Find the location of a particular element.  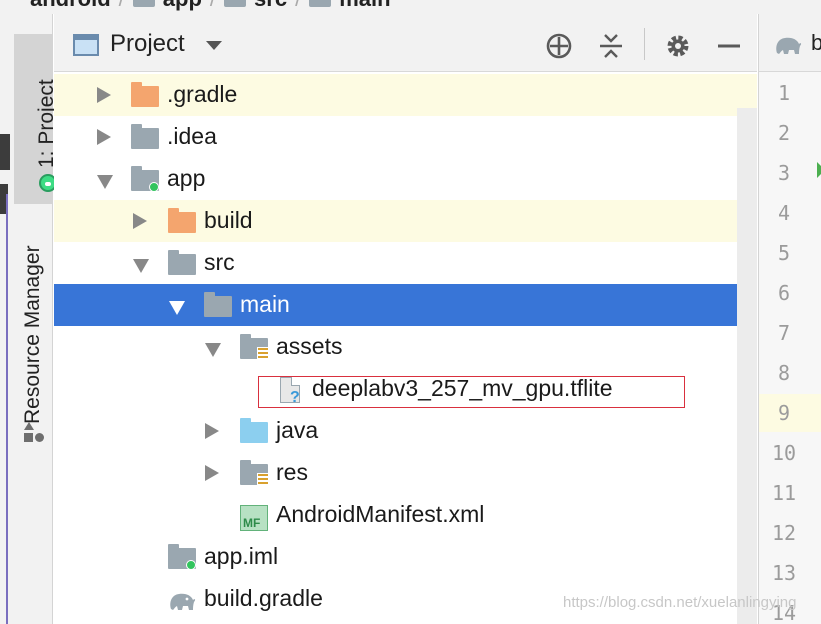

tree-item-label: java is located at coordinates (297, 430).